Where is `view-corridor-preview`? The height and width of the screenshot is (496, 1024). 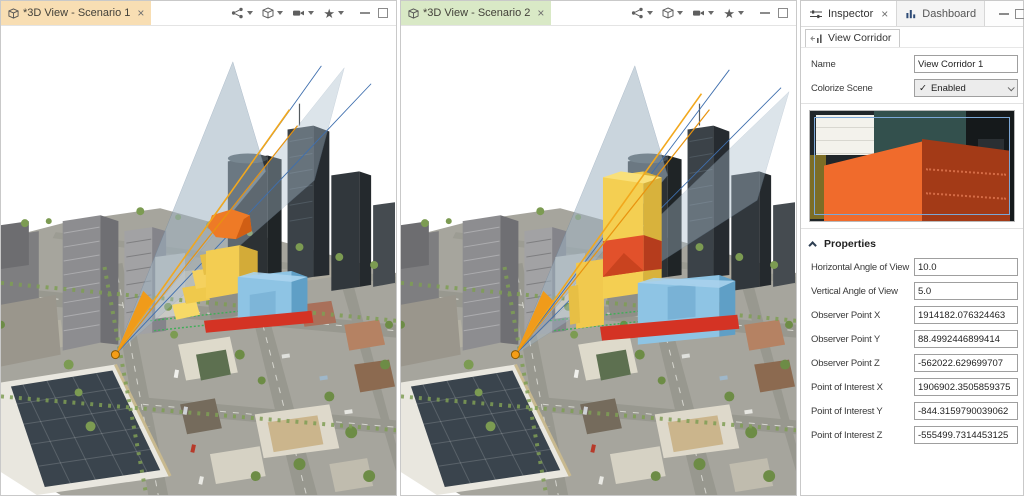 view-corridor-preview is located at coordinates (912, 166).